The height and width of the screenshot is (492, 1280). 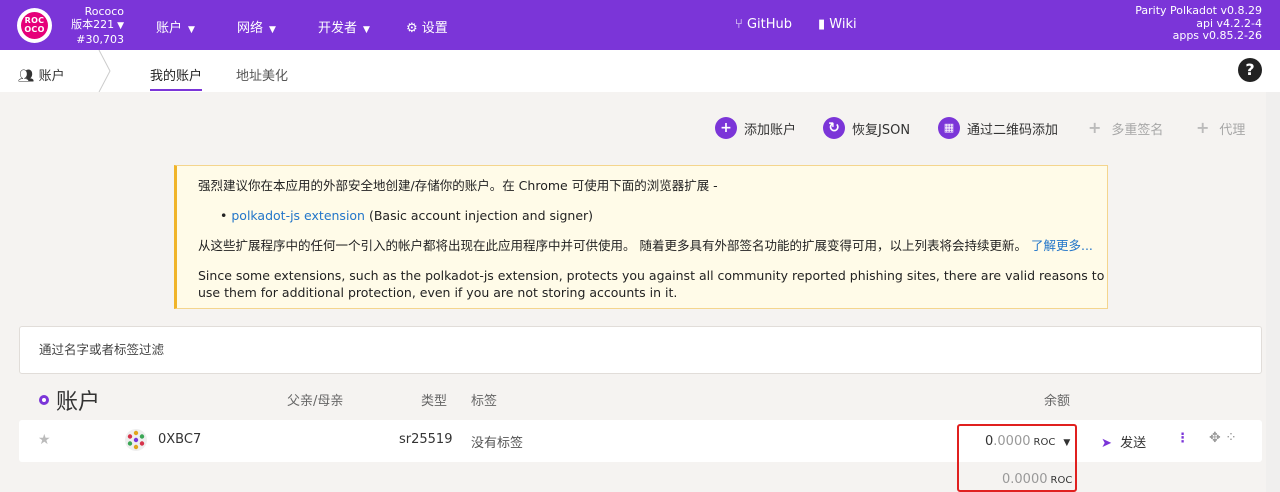 What do you see at coordinates (640, 350) in the screenshot?
I see `filter-input: 通过名字或者标签过滤` at bounding box center [640, 350].